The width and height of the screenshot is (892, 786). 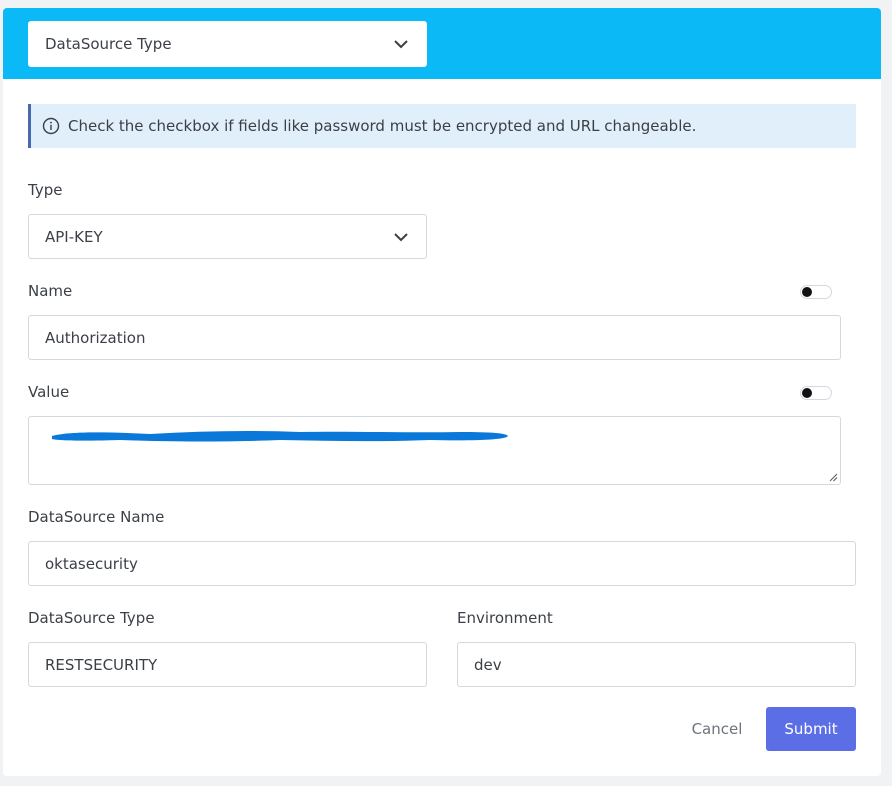 I want to click on datasource-type-input: RESTSECURITY, so click(x=227, y=664).